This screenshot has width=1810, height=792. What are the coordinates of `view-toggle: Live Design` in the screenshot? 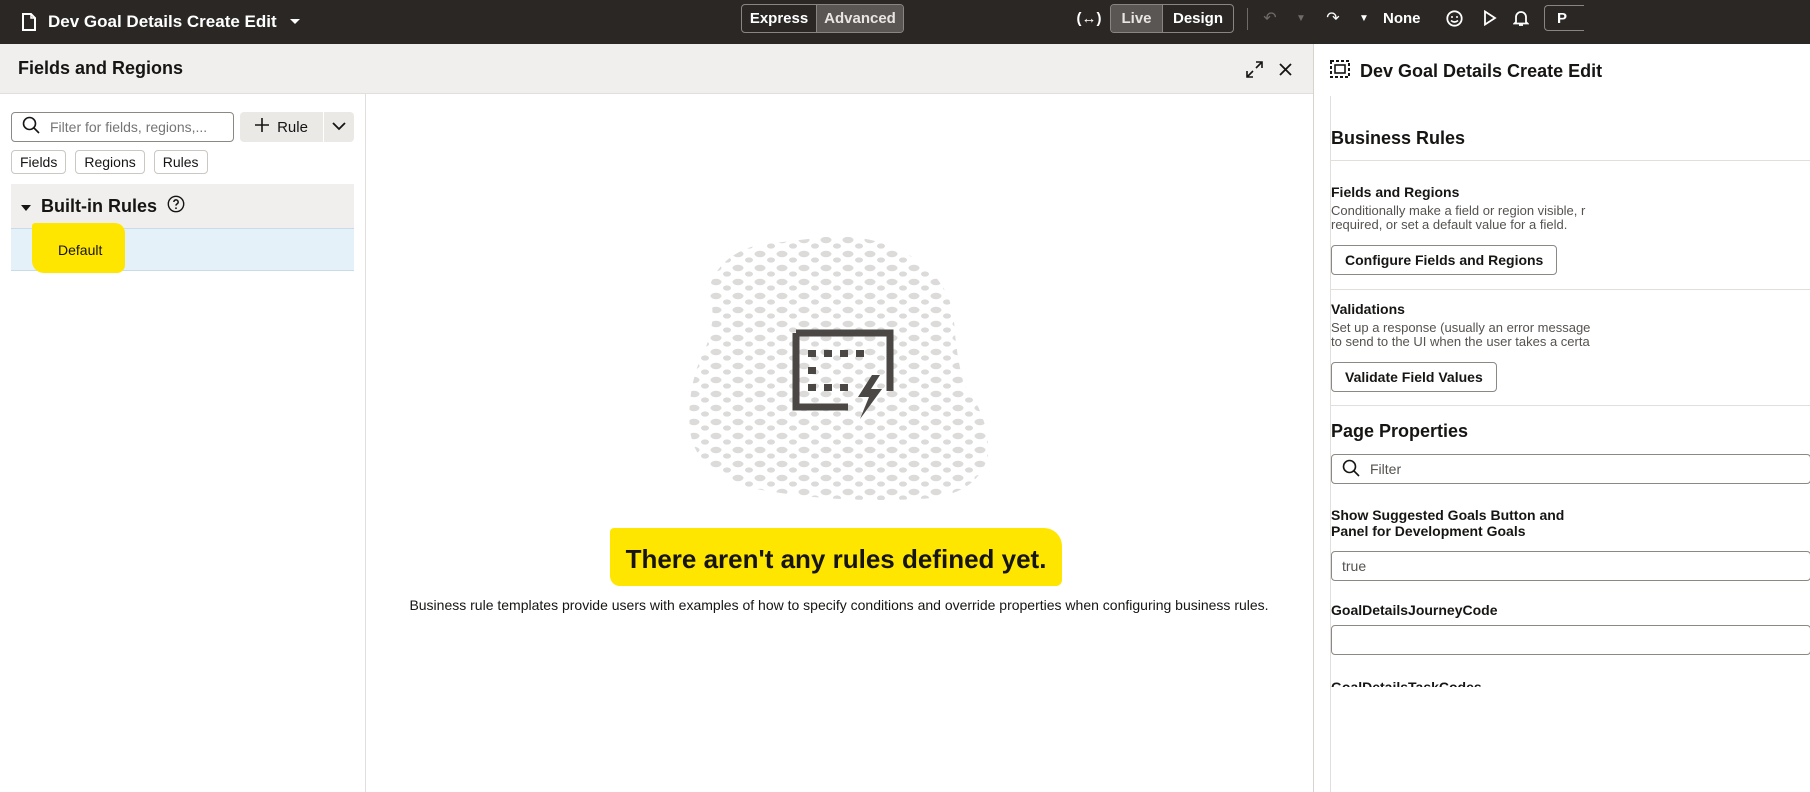 It's located at (1172, 18).